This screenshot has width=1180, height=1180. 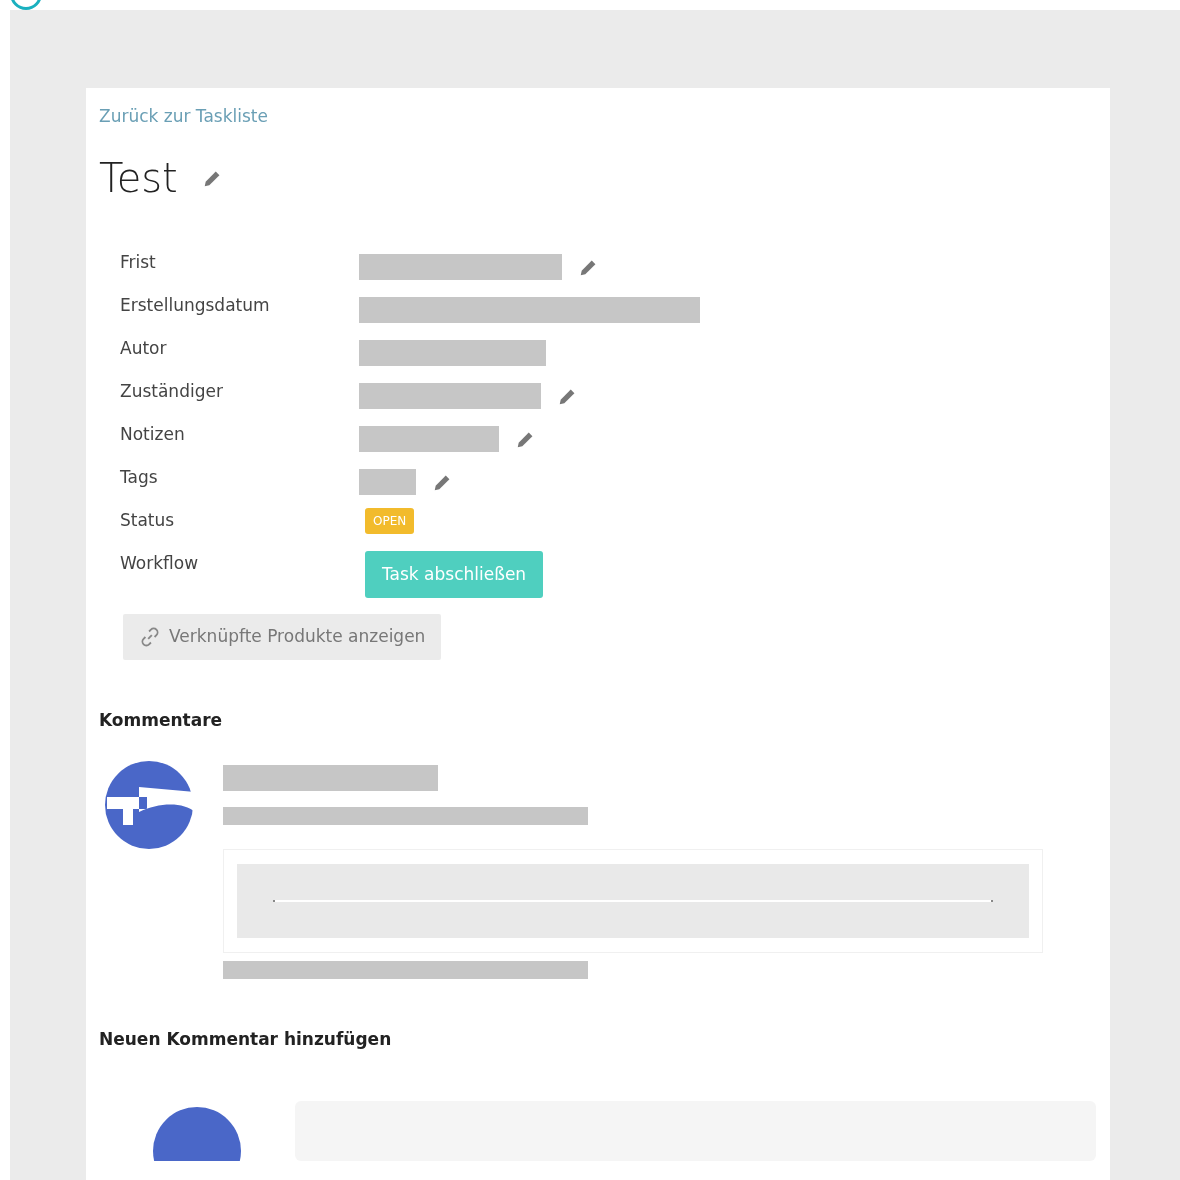 What do you see at coordinates (172, 391) in the screenshot?
I see `field-label: Zuständiger` at bounding box center [172, 391].